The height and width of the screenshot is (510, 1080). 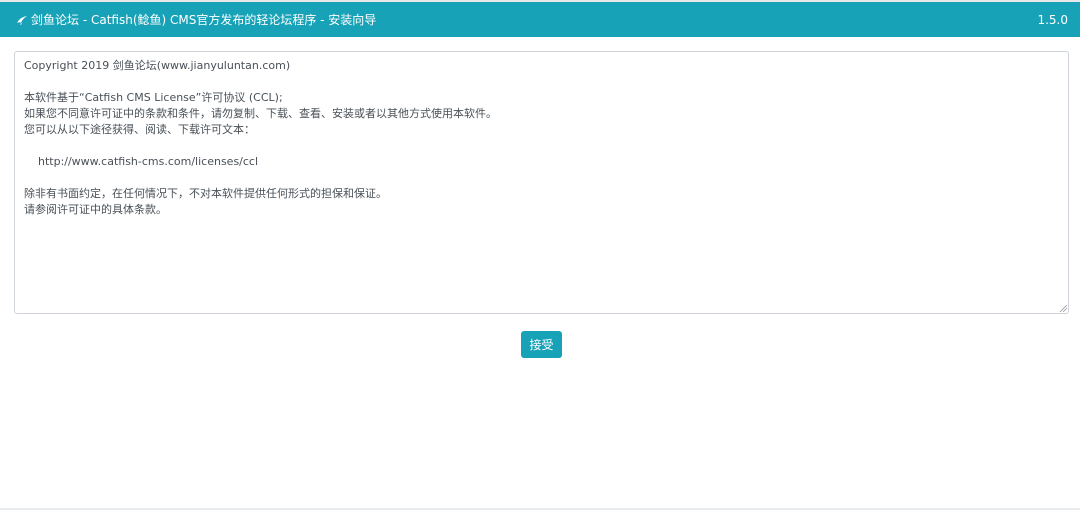 I want to click on resize-grip-icon, so click(x=1063, y=308).